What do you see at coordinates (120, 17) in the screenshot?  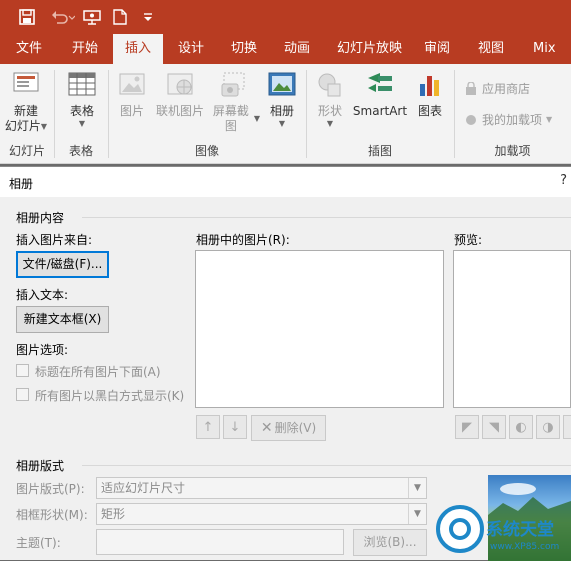 I see `new-file-icon` at bounding box center [120, 17].